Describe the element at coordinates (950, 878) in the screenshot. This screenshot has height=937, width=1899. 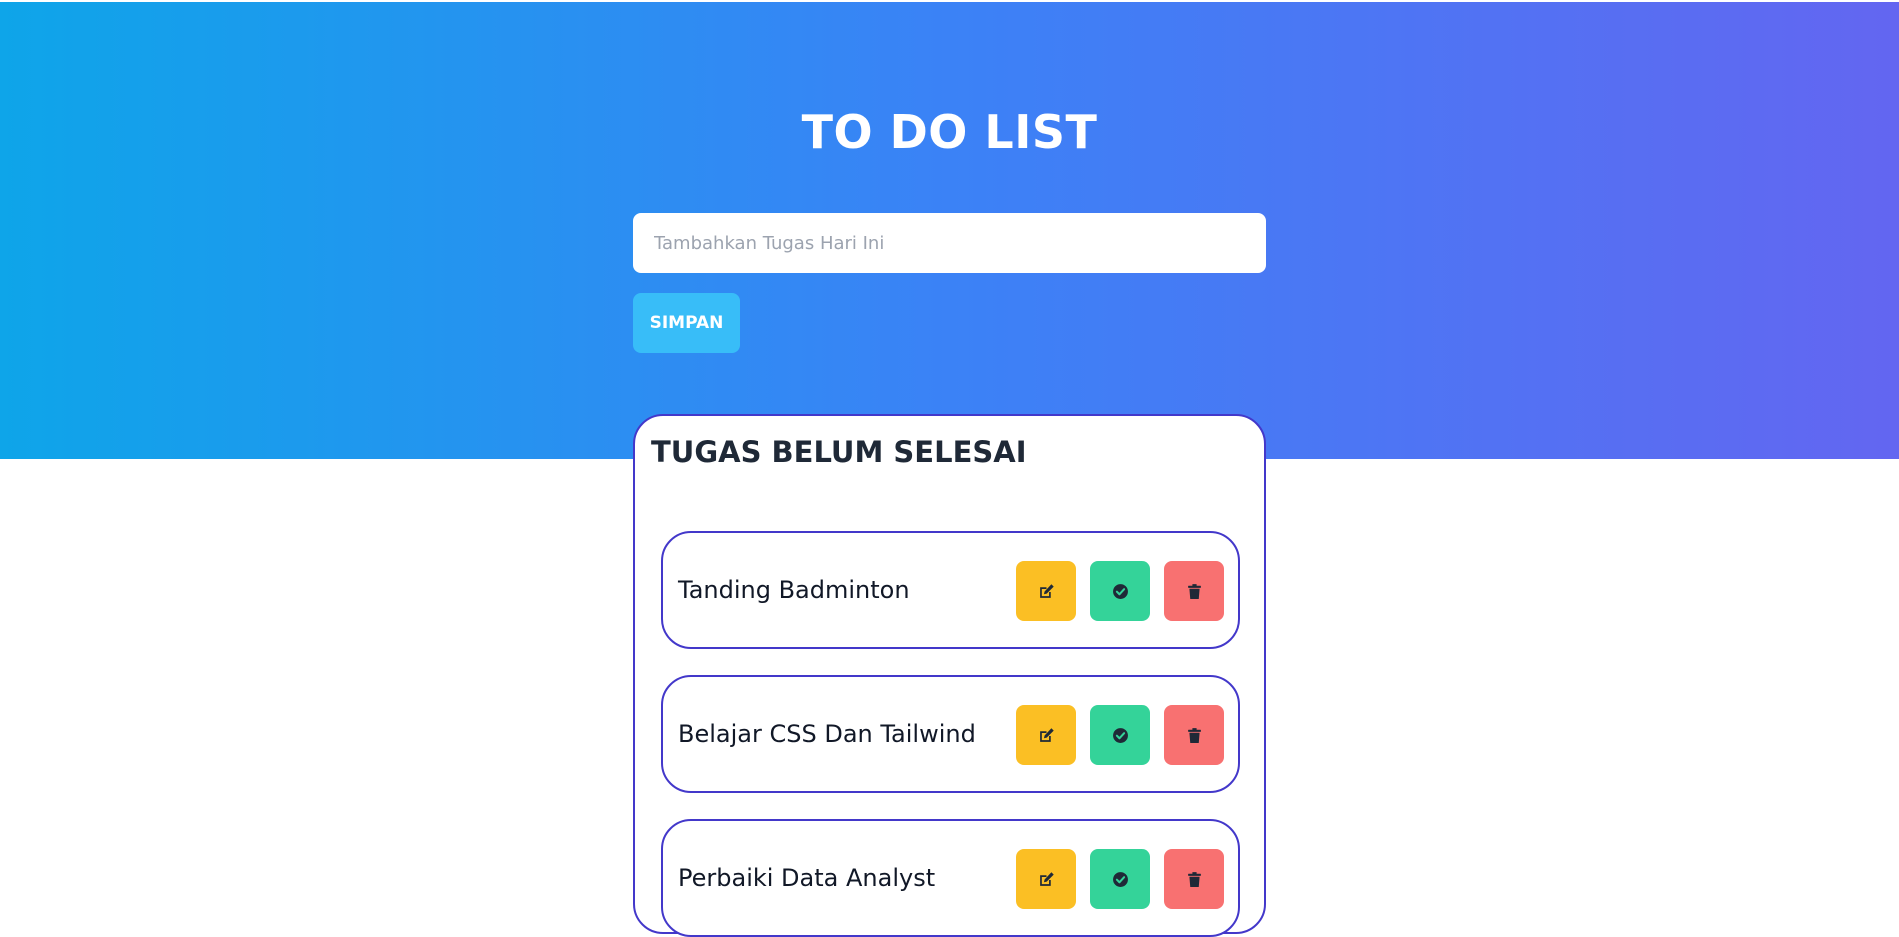
I see `task-item: Perbaiki Data Analyst` at that location.